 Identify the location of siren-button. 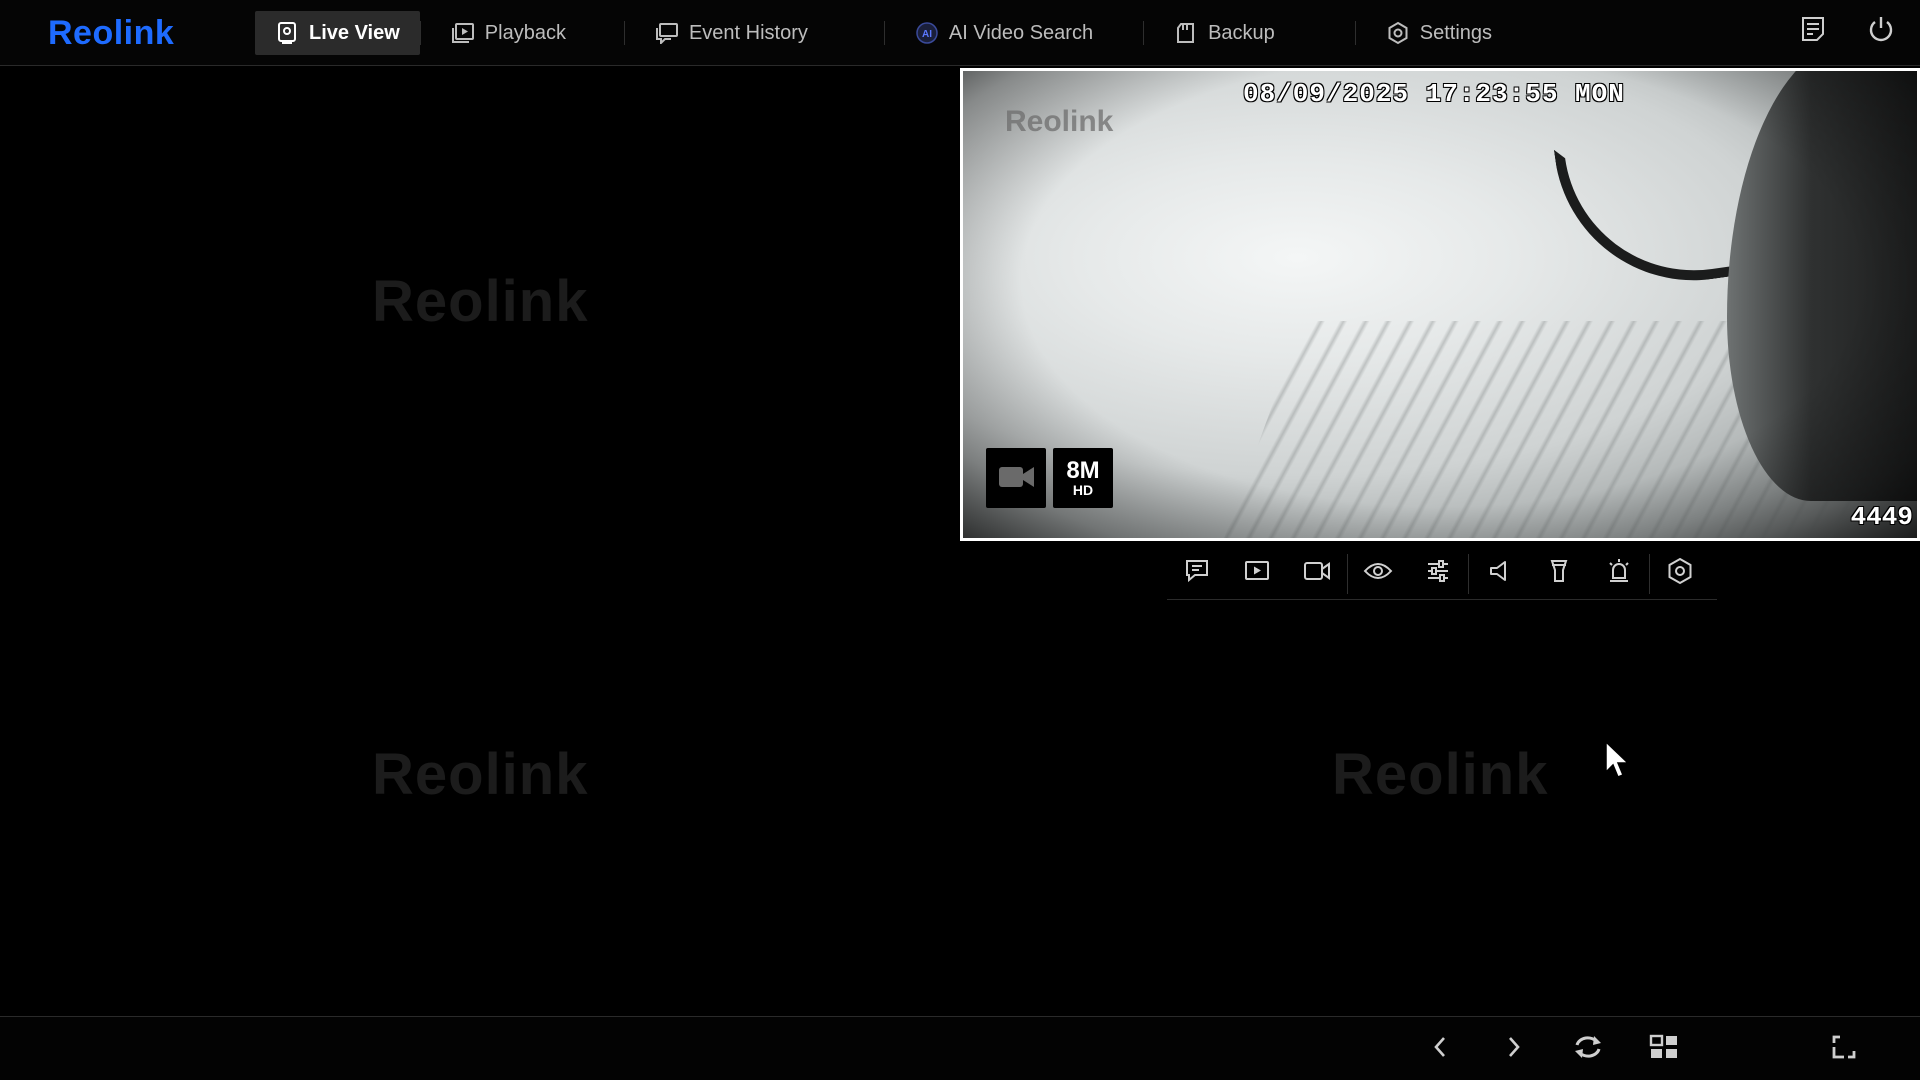
(1619, 574).